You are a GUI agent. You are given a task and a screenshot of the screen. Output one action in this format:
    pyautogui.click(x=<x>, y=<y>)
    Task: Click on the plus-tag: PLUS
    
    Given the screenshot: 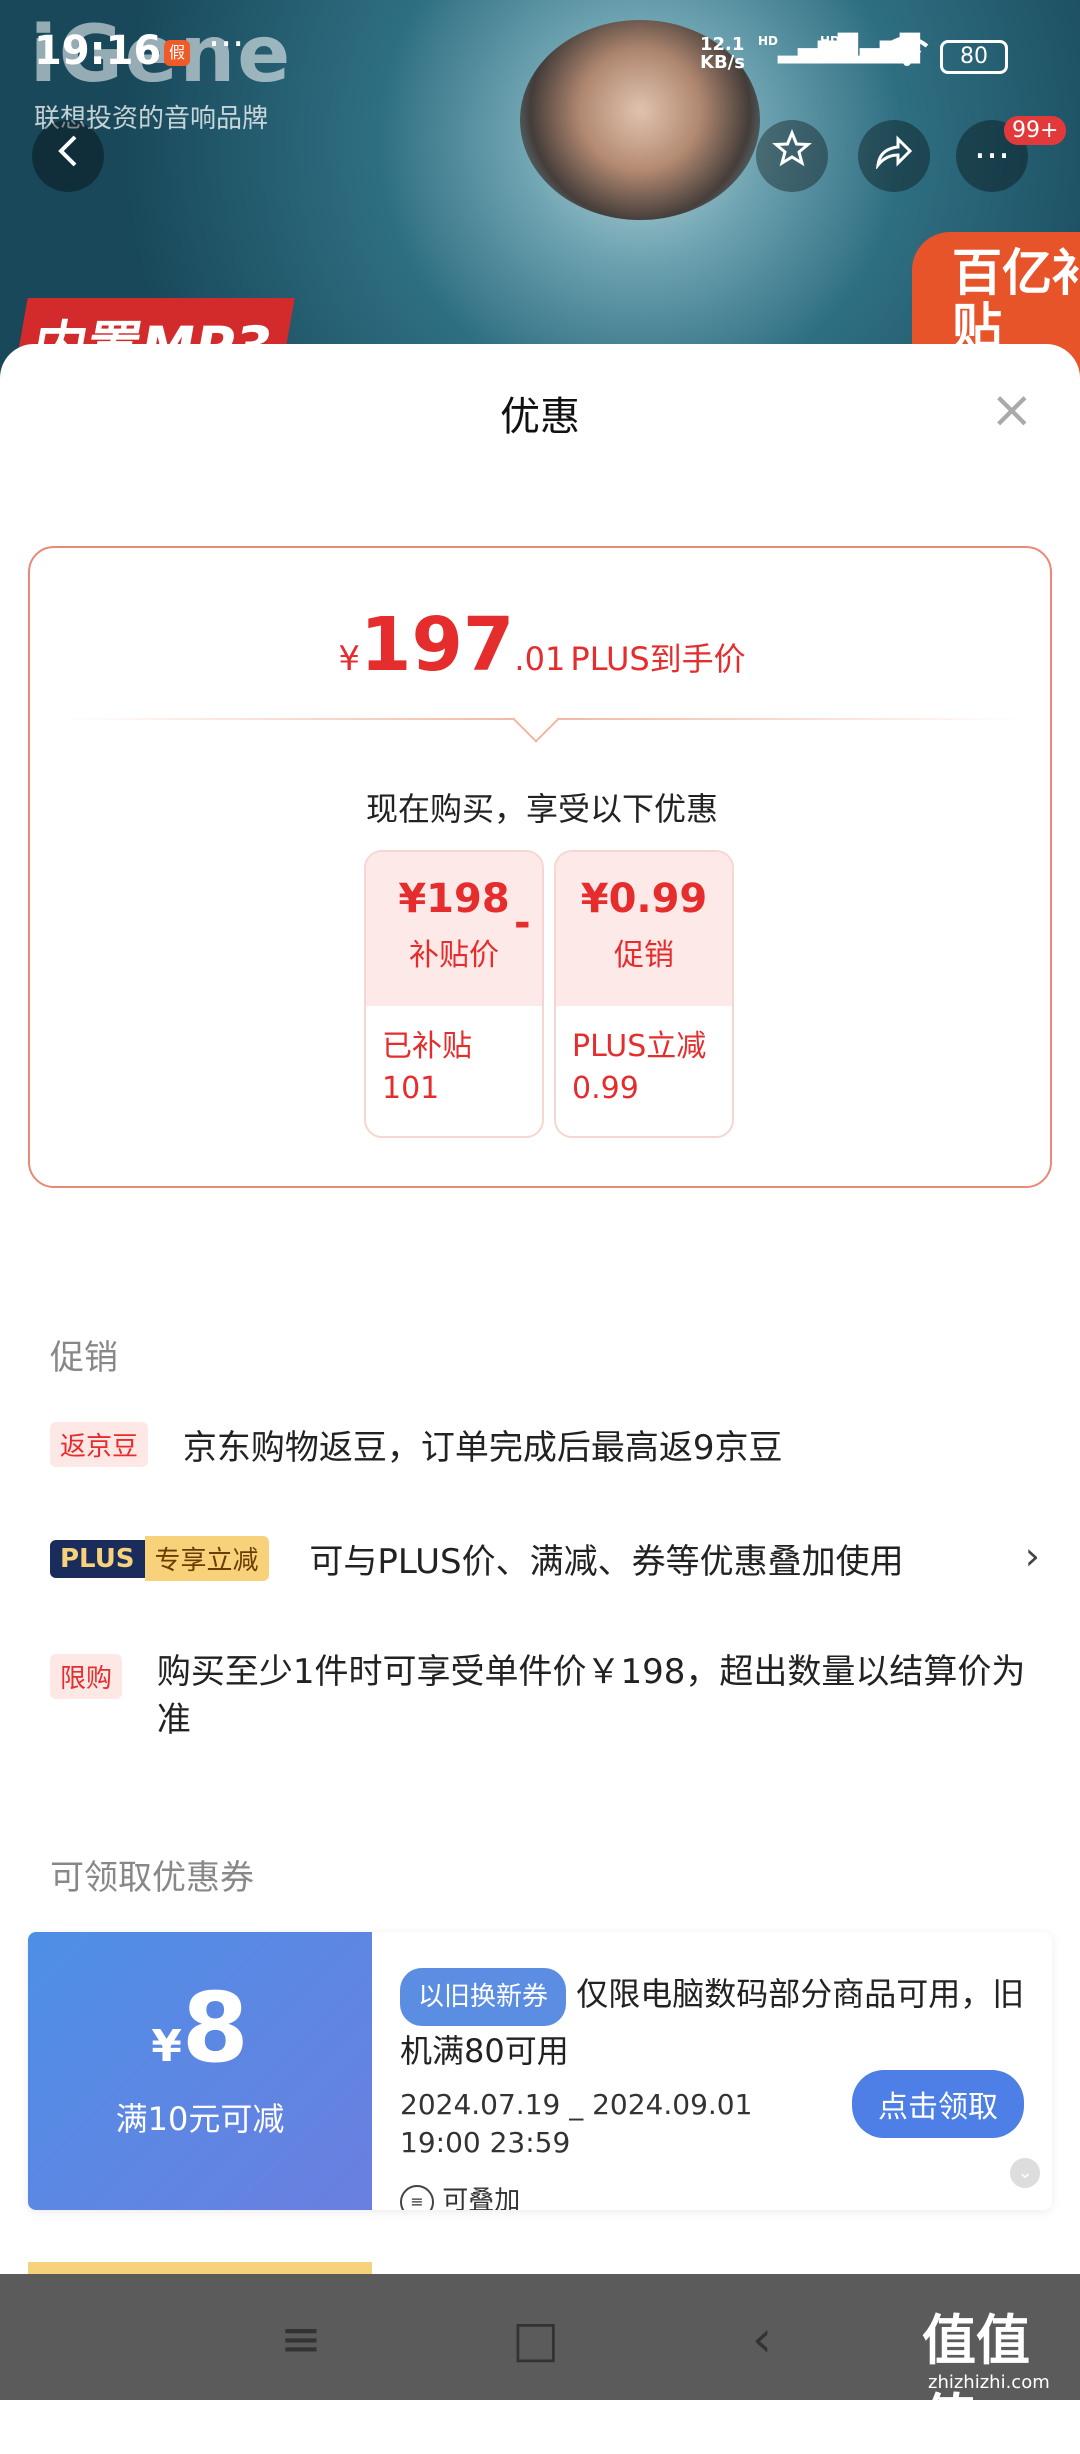 What is the action you would take?
    pyautogui.click(x=97, y=1558)
    